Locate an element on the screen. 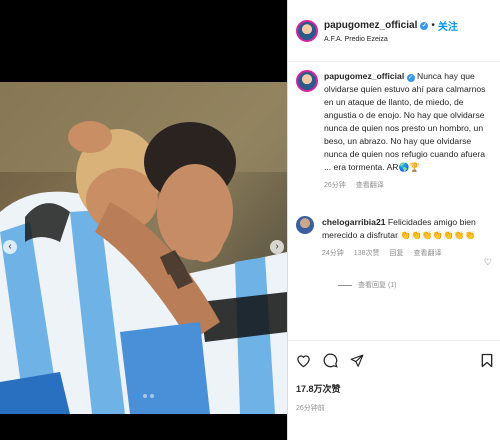 The width and height of the screenshot is (500, 440). like-button is located at coordinates (303, 361).